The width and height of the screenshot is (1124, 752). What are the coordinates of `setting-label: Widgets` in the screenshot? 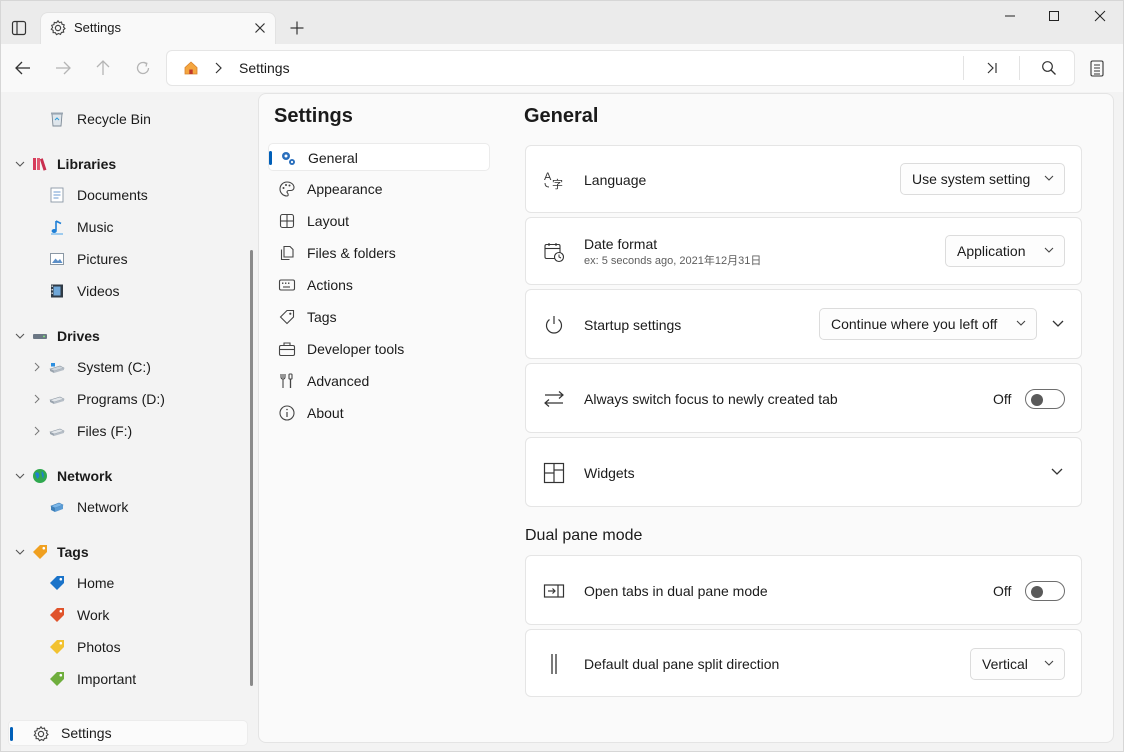 It's located at (609, 473).